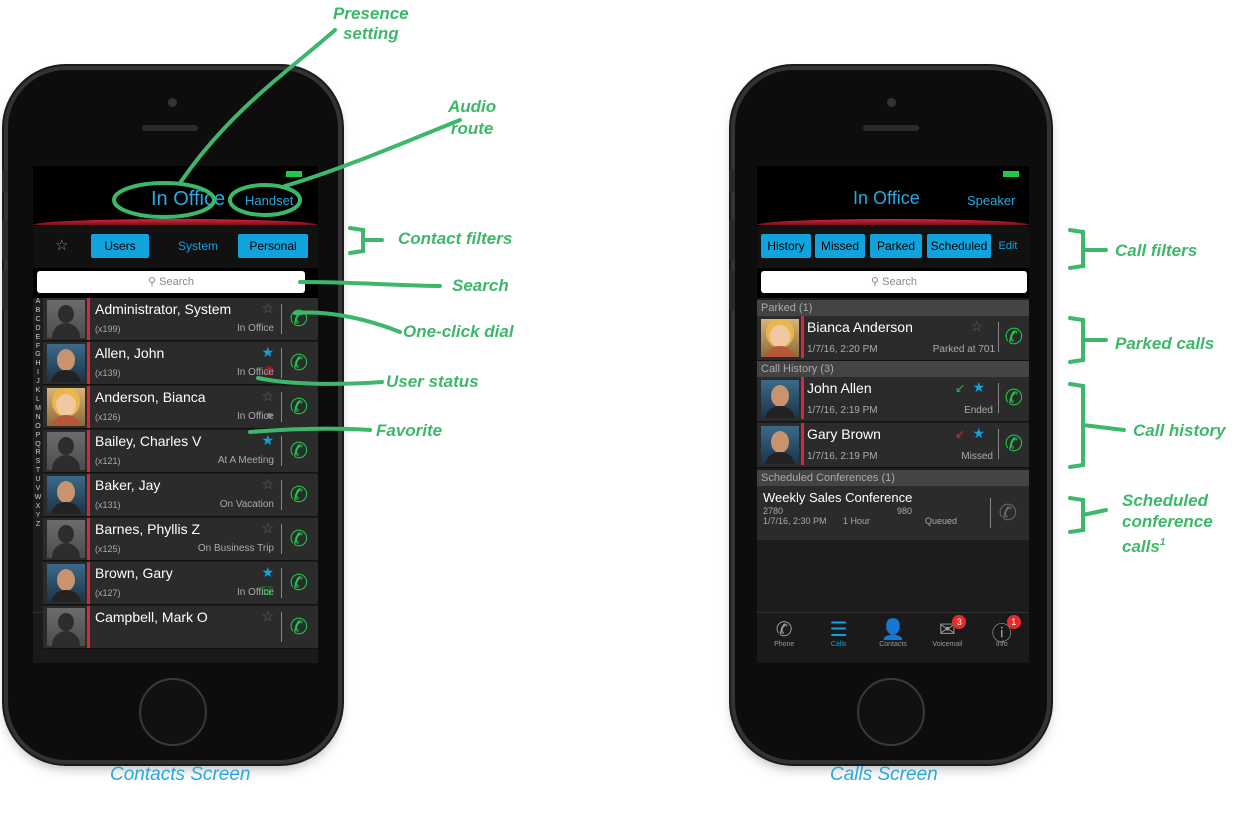 This screenshot has height=818, width=1256. Describe the element at coordinates (1141, 546) in the screenshot. I see `annotation-sched-line-3: calls` at that location.